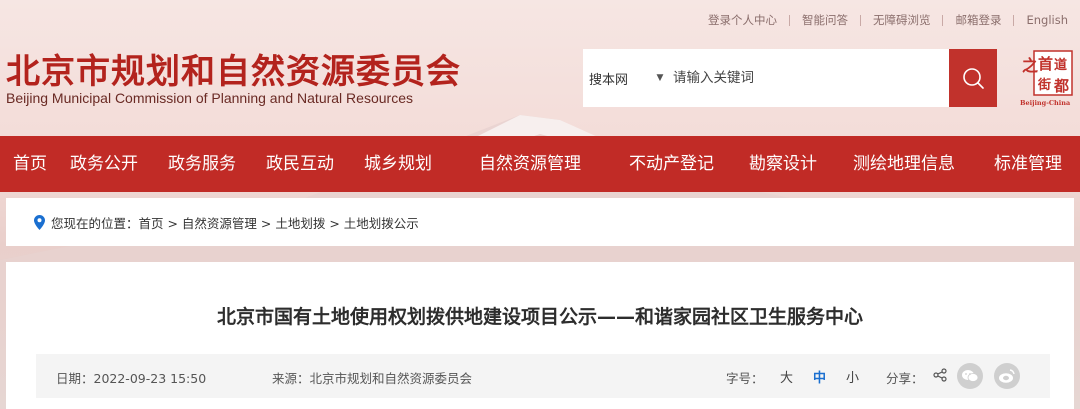 This screenshot has height=409, width=1080. Describe the element at coordinates (978, 20) in the screenshot. I see `mail-login-link: 邮箱登录` at that location.